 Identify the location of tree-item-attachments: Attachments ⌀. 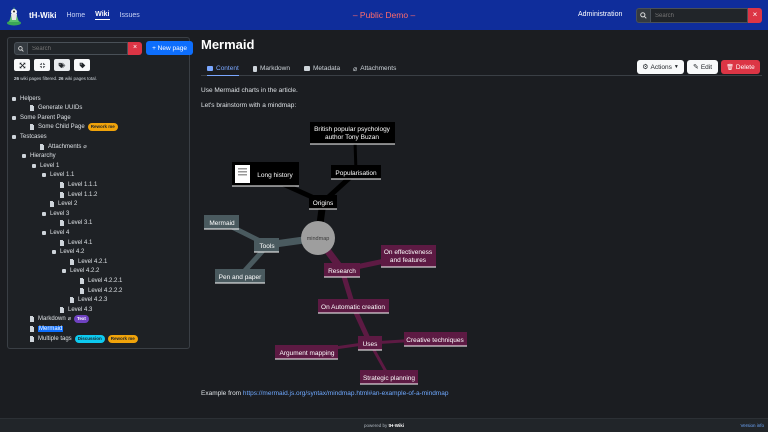
(63, 146).